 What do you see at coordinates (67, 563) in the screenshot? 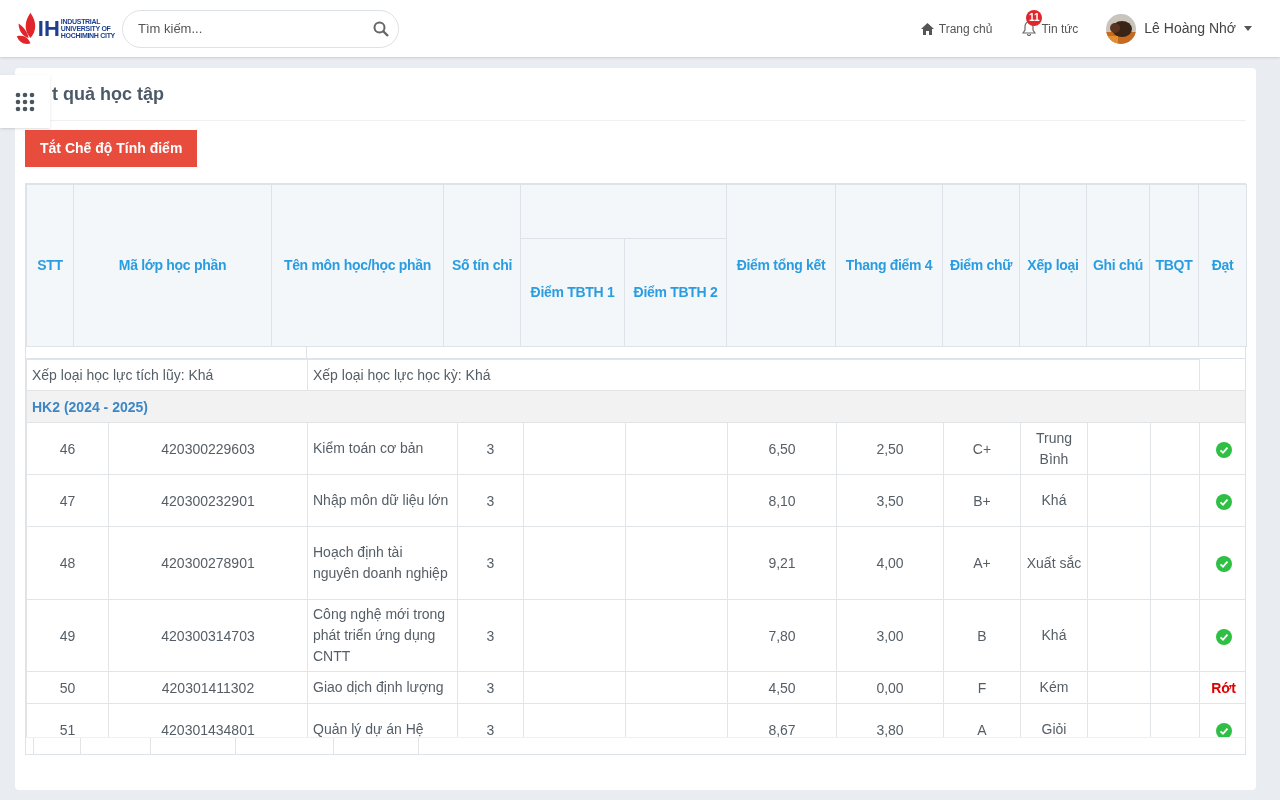
I see `table-cell: 48` at bounding box center [67, 563].